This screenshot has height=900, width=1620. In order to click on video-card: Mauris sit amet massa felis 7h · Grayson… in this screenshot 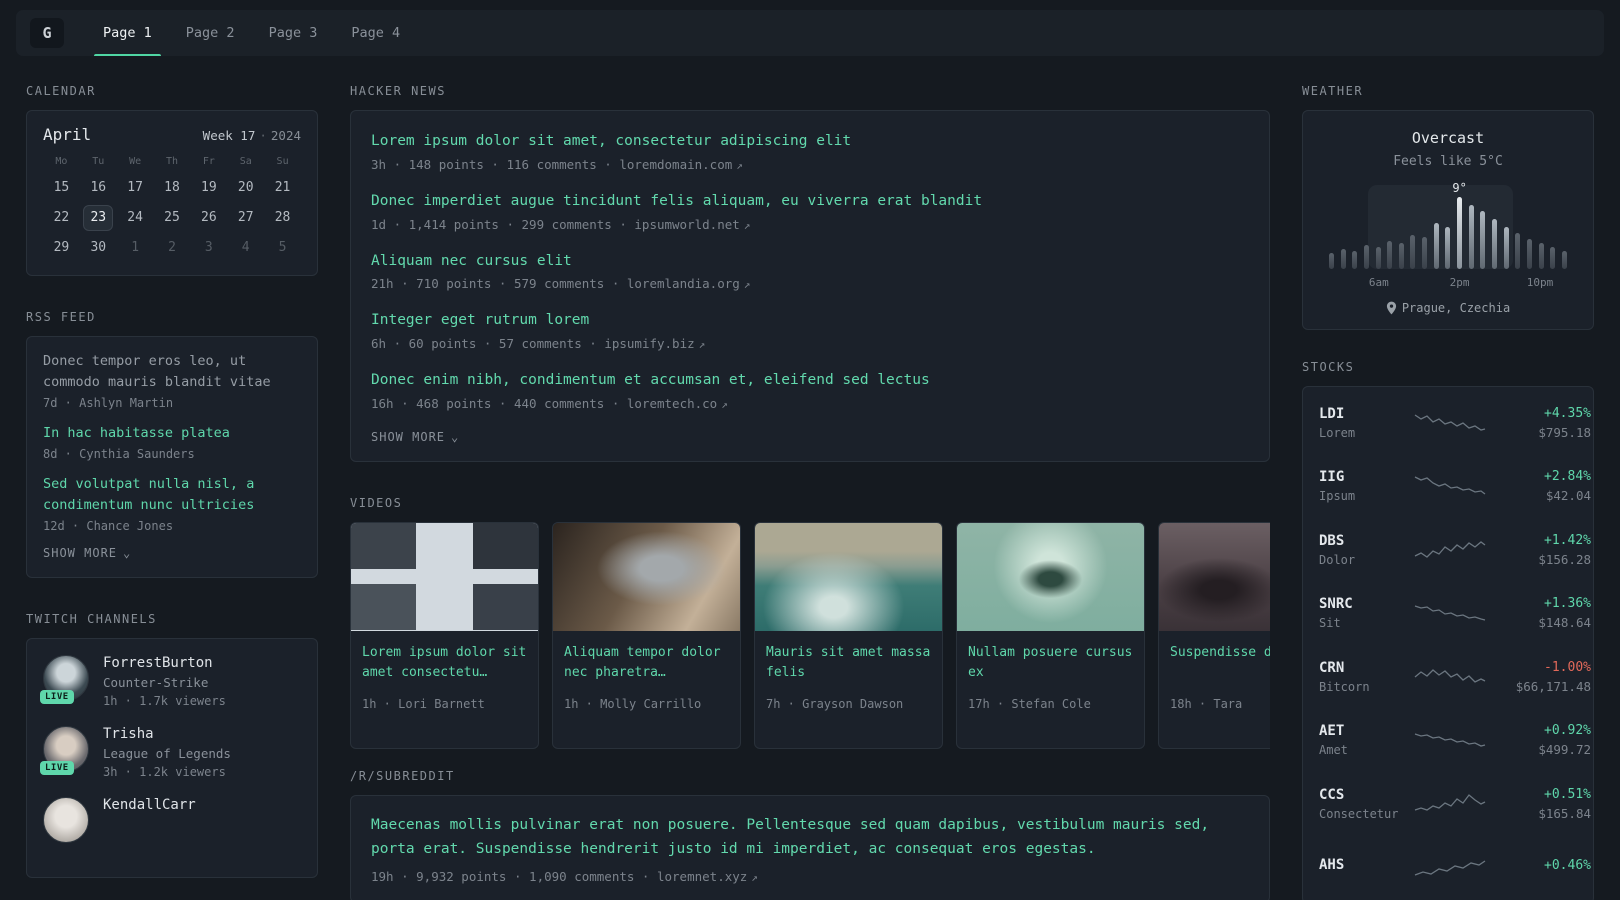, I will do `click(848, 635)`.